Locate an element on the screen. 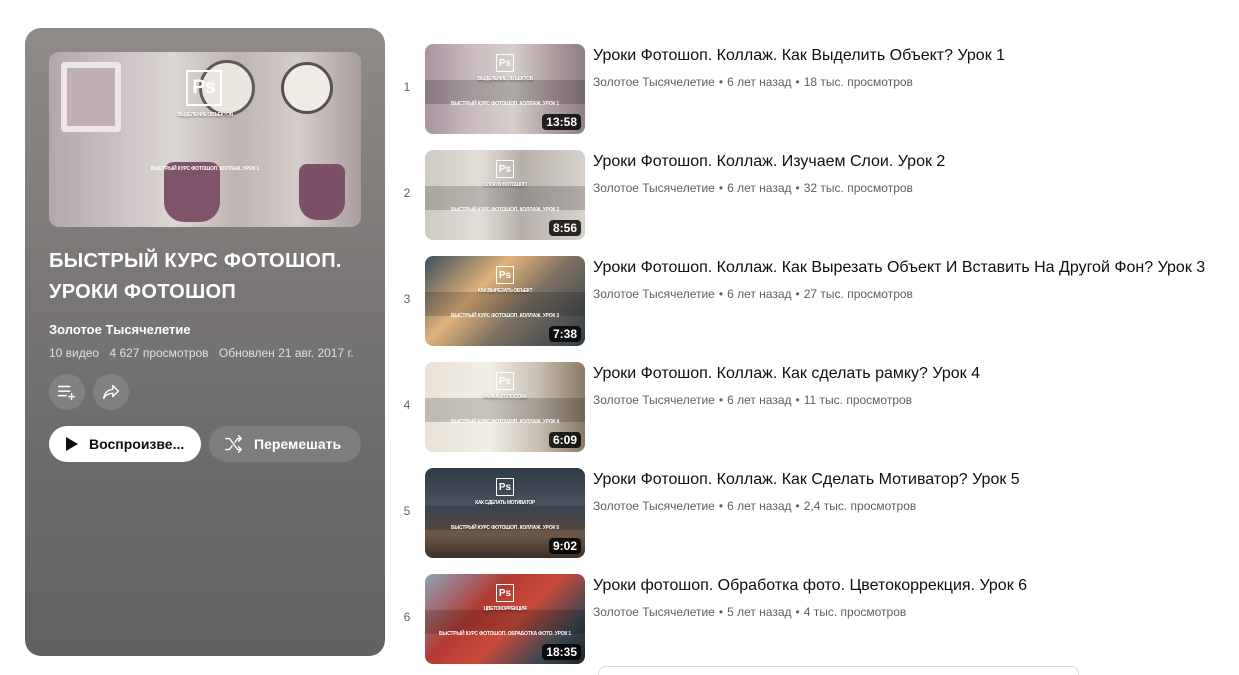 The width and height of the screenshot is (1239, 675). share-icon is located at coordinates (111, 392).